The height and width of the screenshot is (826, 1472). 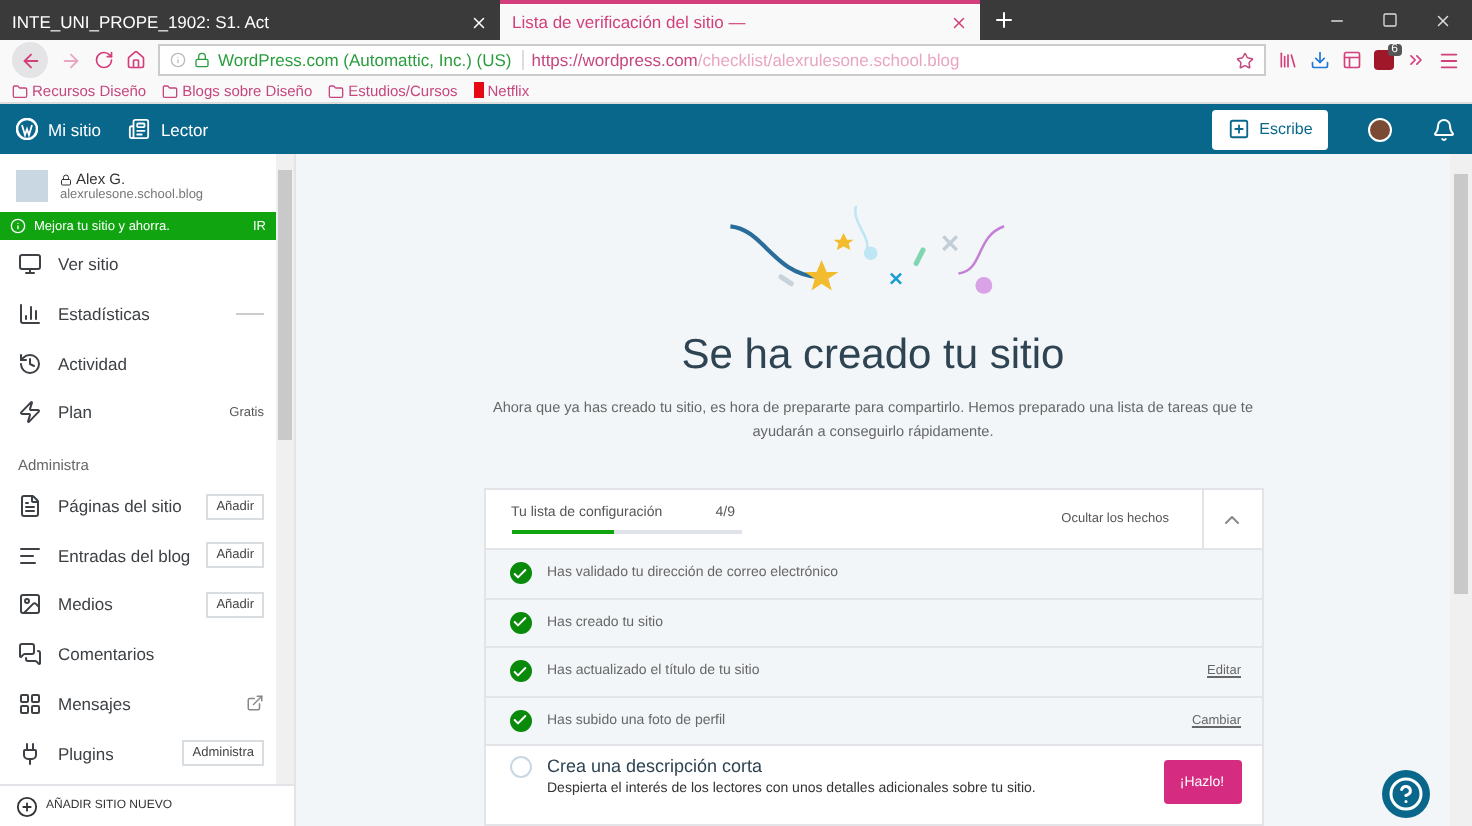 What do you see at coordinates (873, 356) in the screenshot?
I see `page-title: Se ha creado tu sitio` at bounding box center [873, 356].